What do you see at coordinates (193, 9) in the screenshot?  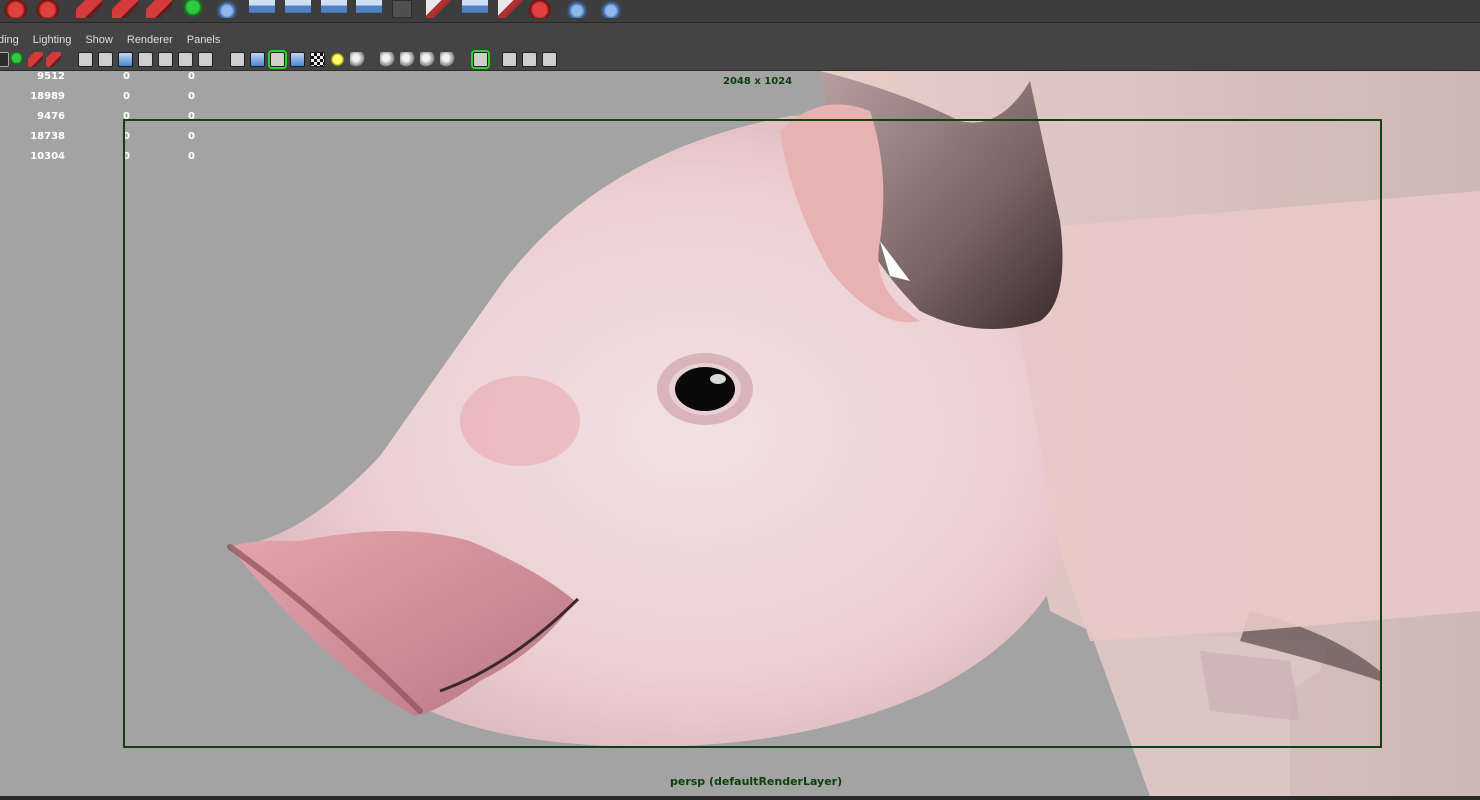 I see `green-vertex-icon` at bounding box center [193, 9].